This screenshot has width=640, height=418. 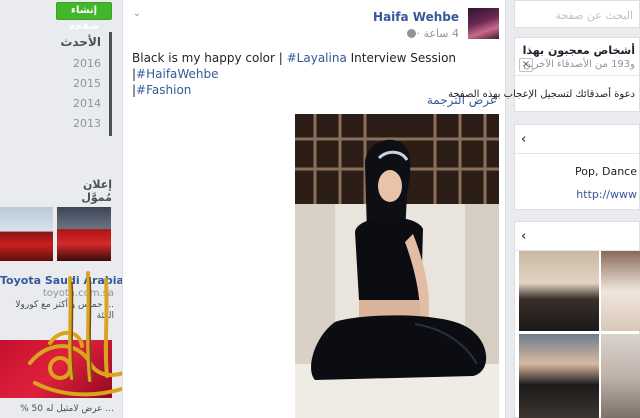 What do you see at coordinates (594, 15) in the screenshot?
I see `search-placeholder: البحث عن صفحة` at bounding box center [594, 15].